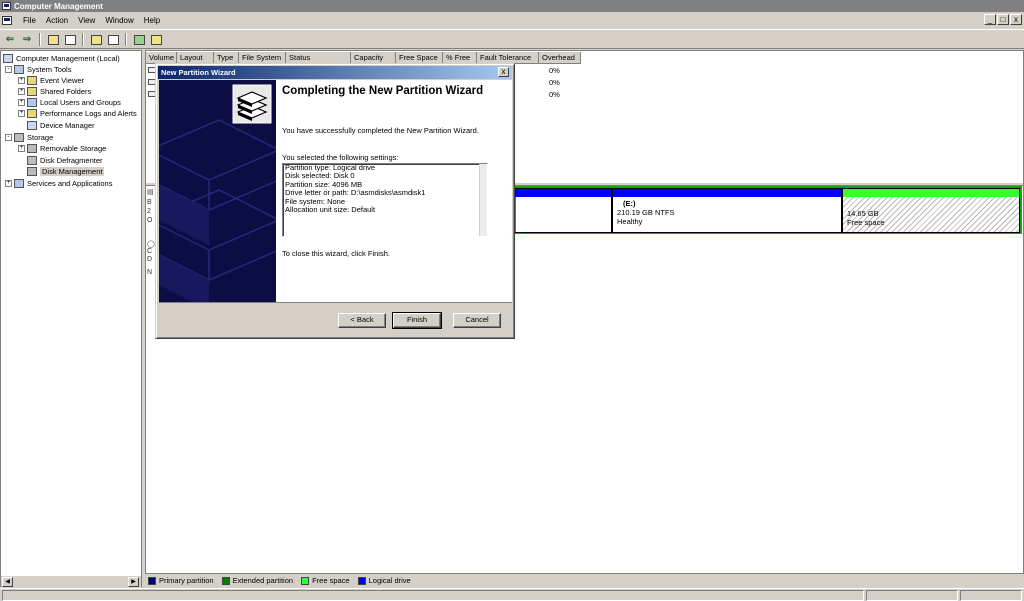 Image resolution: width=1024 pixels, height=601 pixels. Describe the element at coordinates (6, 6) in the screenshot. I see `computer-management-icon` at that location.